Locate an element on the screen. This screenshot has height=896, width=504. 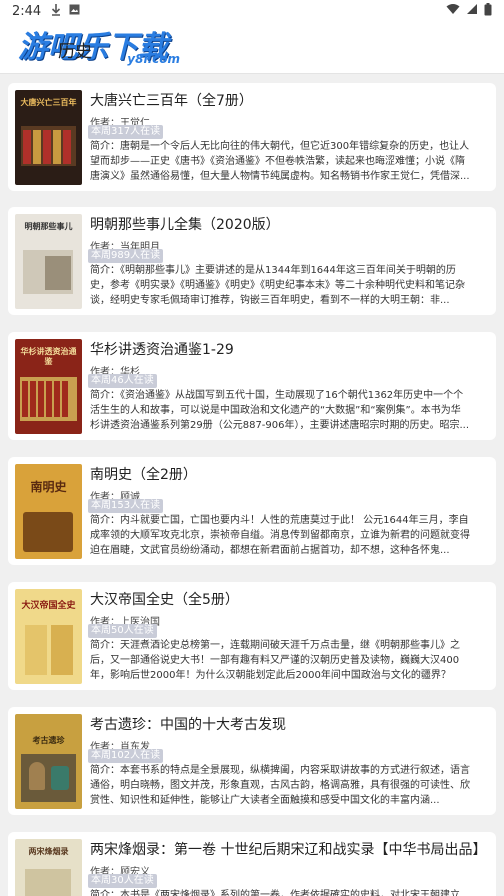
logo-sub-text: y8l.com is located at coordinates (153, 59).